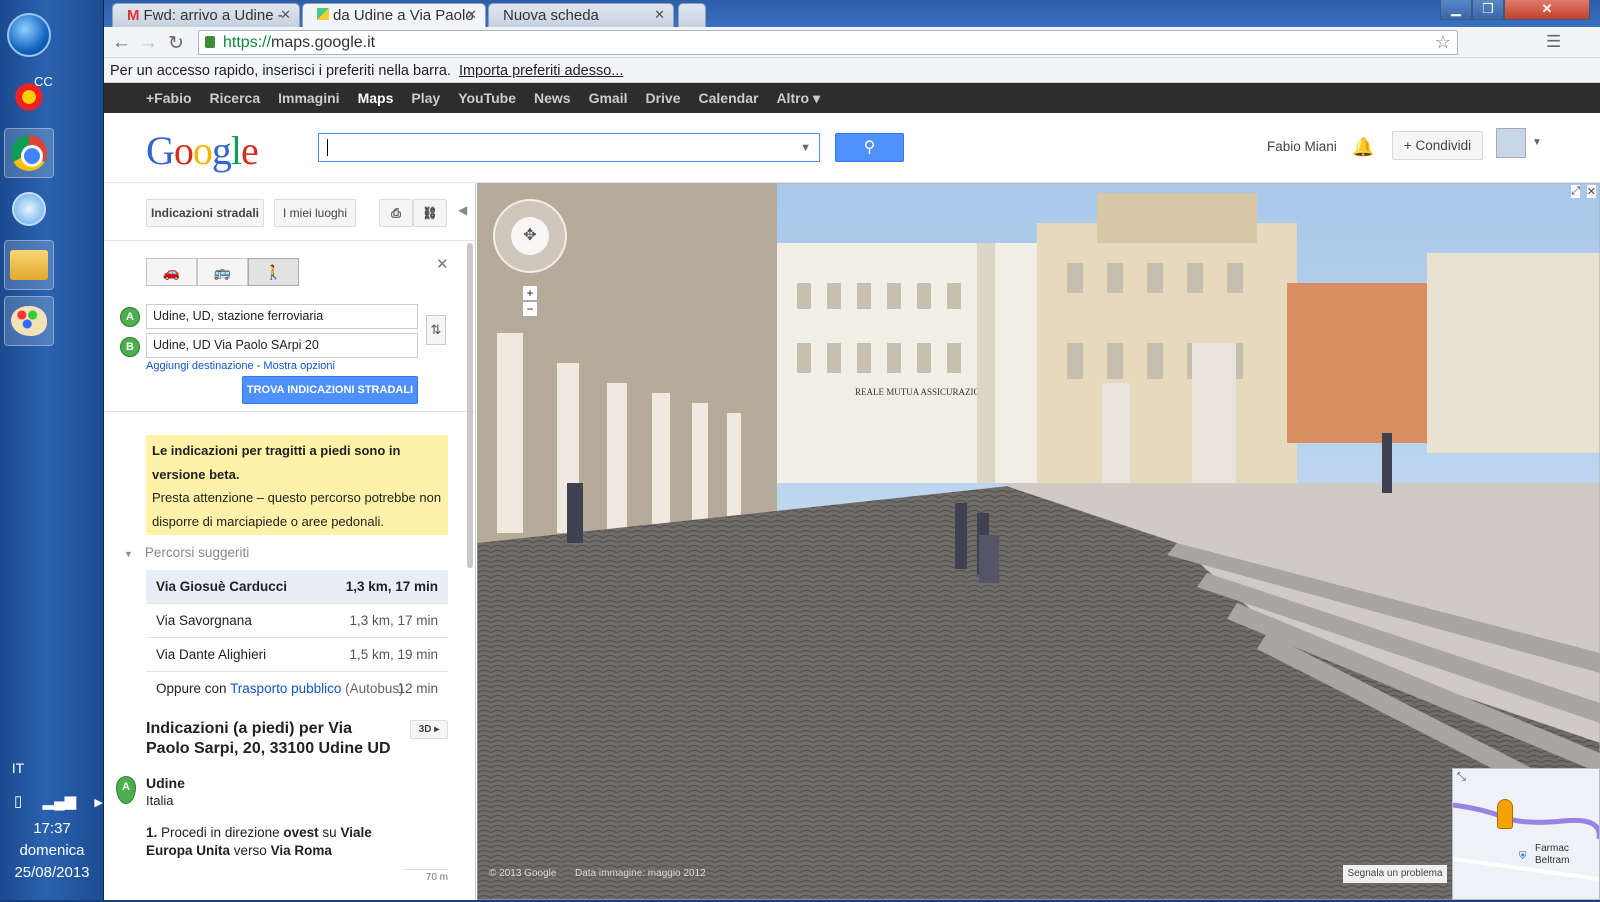 This screenshot has width=1600, height=902. I want to click on tab-new: Nuova scheda ✕, so click(581, 15).